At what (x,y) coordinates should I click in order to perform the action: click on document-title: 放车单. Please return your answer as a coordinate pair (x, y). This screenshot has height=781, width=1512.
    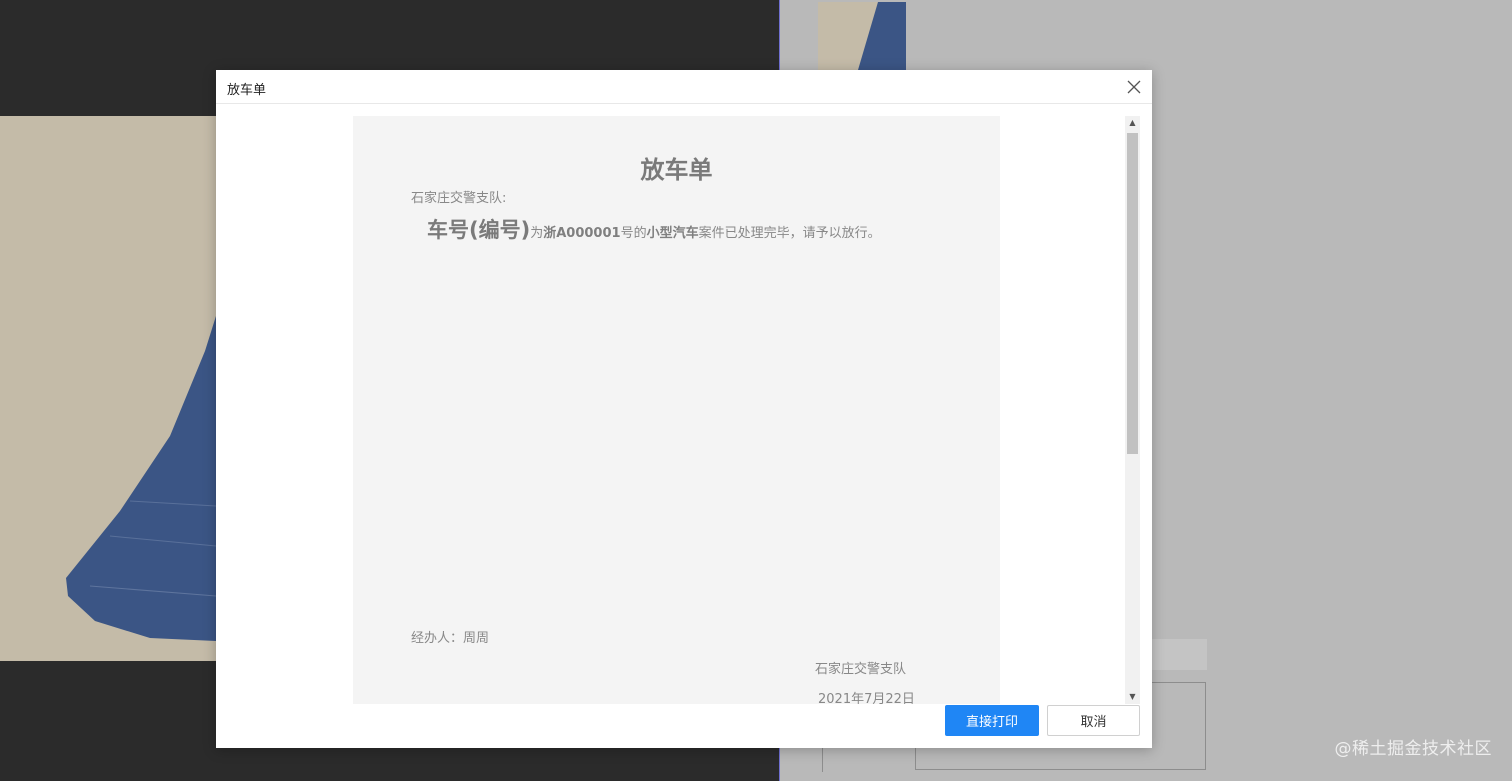
    Looking at the image, I should click on (676, 170).